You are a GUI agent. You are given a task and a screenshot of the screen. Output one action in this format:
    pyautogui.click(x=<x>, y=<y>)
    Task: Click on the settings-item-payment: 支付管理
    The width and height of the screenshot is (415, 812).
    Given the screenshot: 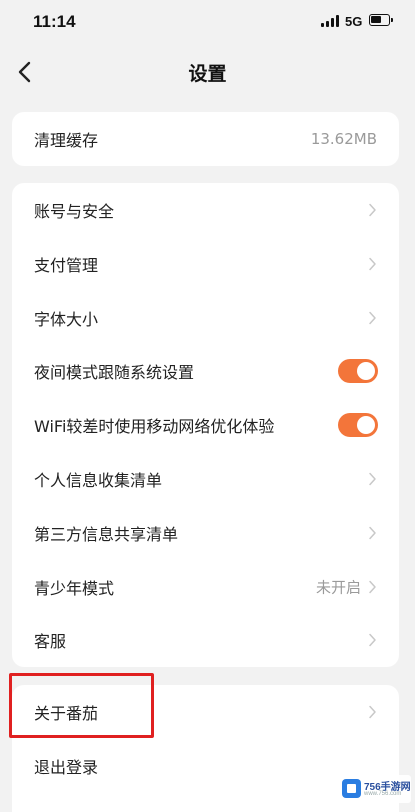 What is the action you would take?
    pyautogui.click(x=205, y=264)
    